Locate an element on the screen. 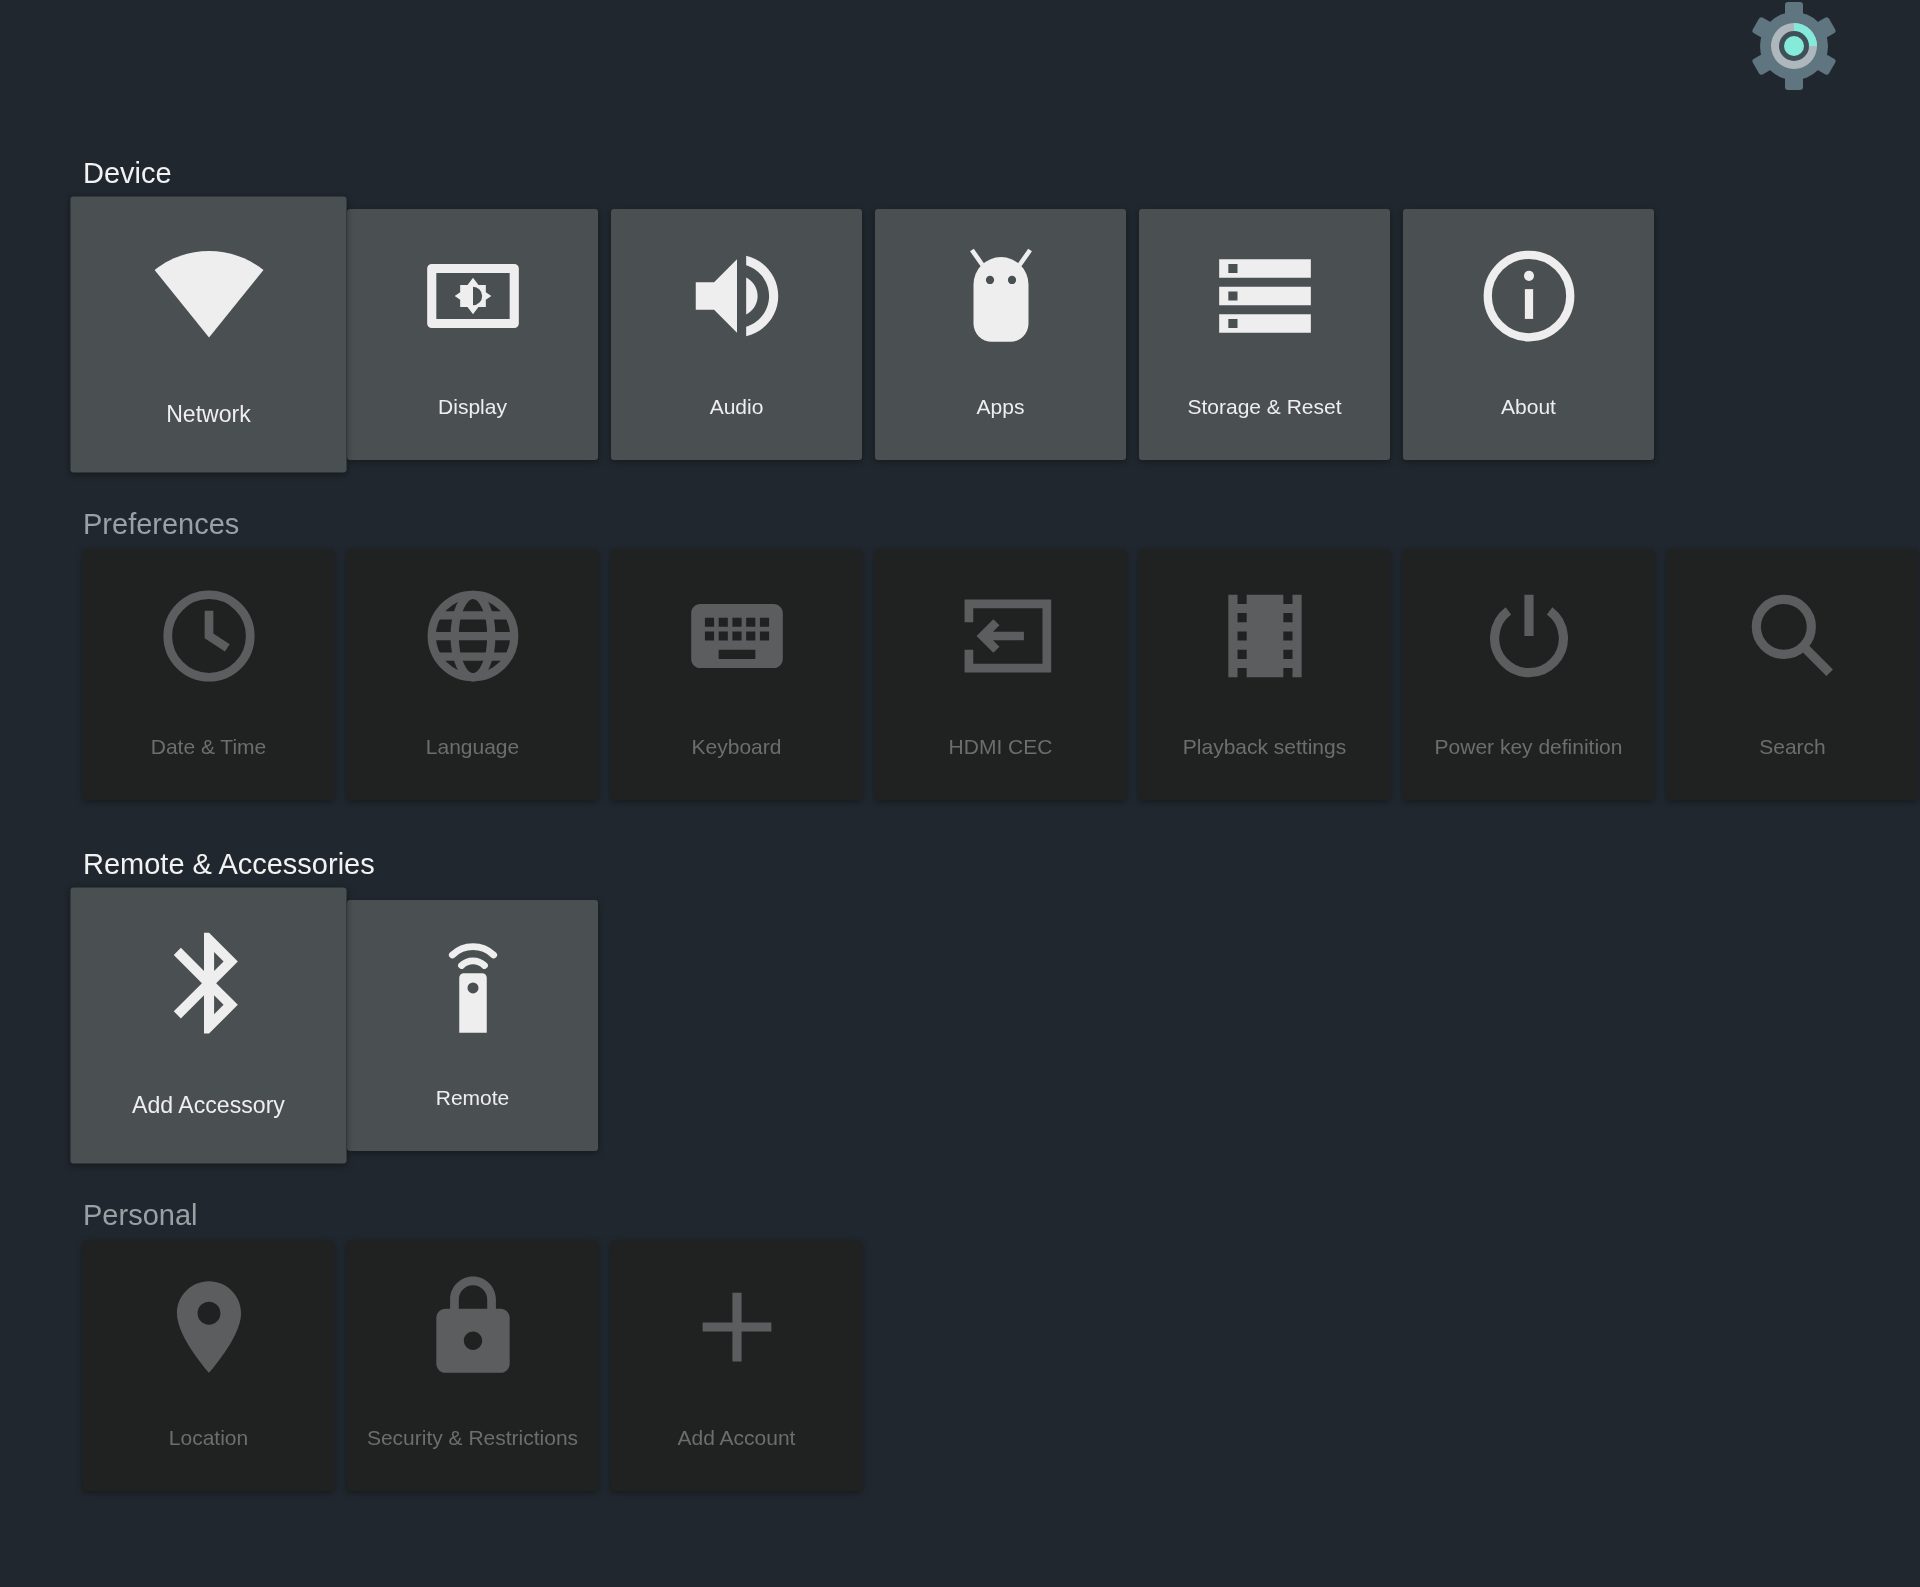 The height and width of the screenshot is (1587, 1920). settings-tile: Add Accessory is located at coordinates (208, 1025).